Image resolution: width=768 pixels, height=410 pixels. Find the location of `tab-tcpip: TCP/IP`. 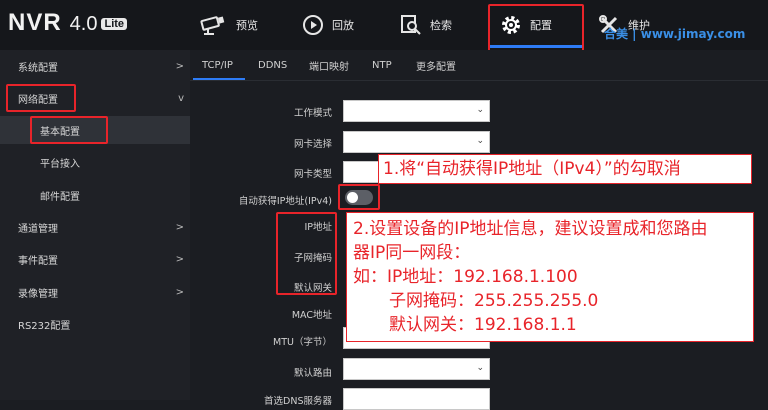

tab-tcpip: TCP/IP is located at coordinates (217, 65).